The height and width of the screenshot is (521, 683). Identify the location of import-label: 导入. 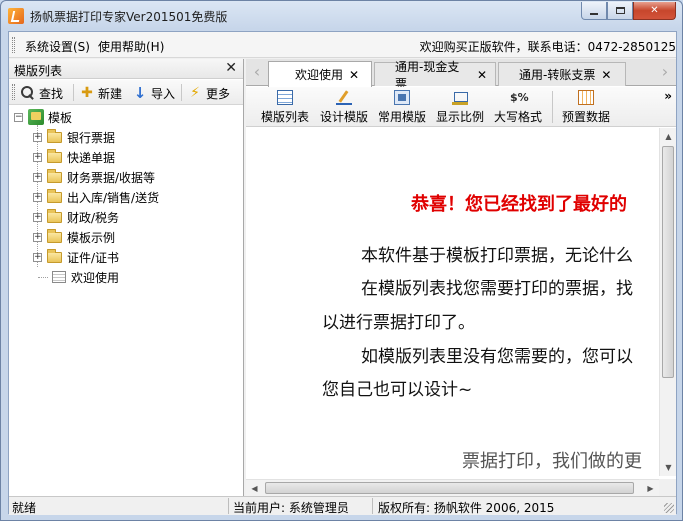
(163, 93).